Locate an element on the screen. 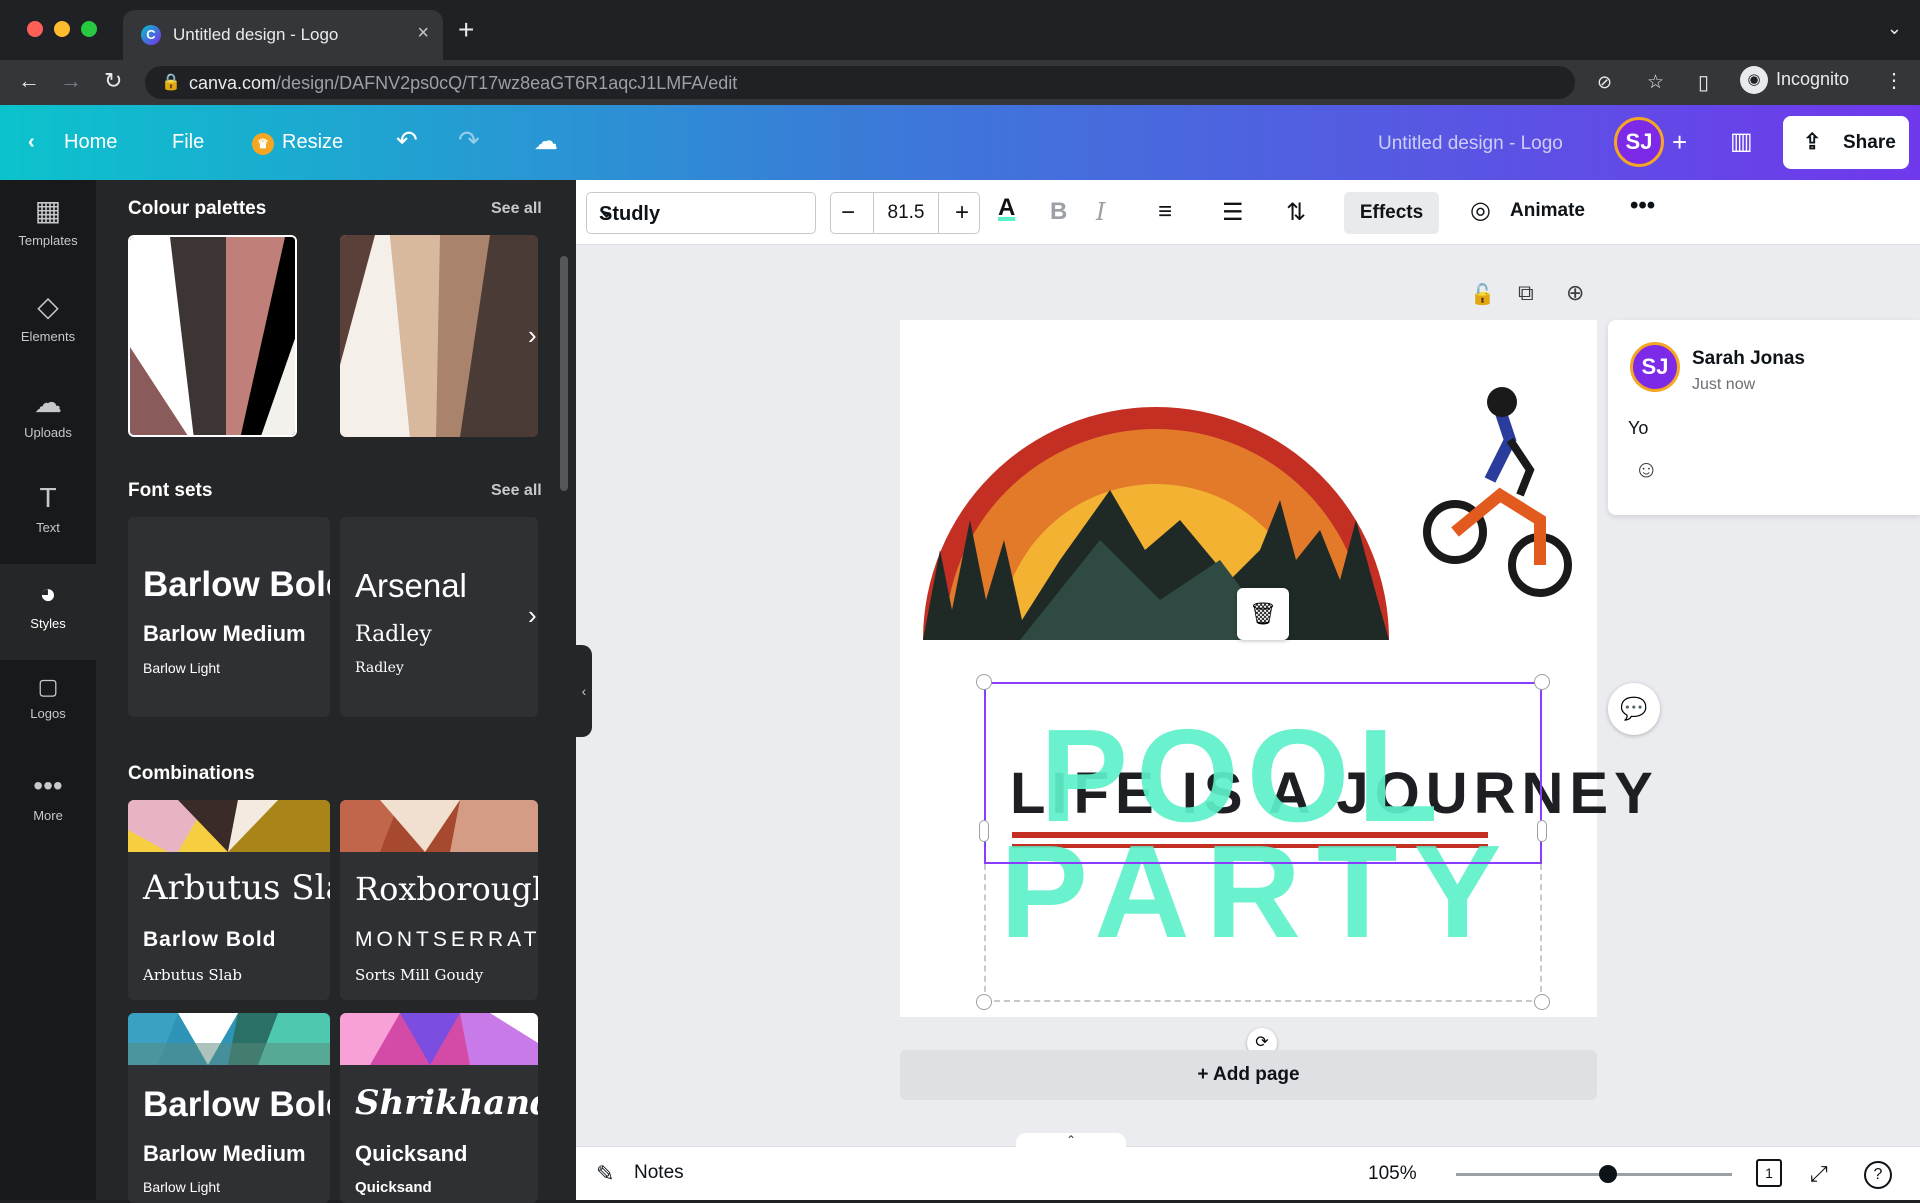 The image size is (1920, 1203). animate-icon: ◎ is located at coordinates (1480, 210).